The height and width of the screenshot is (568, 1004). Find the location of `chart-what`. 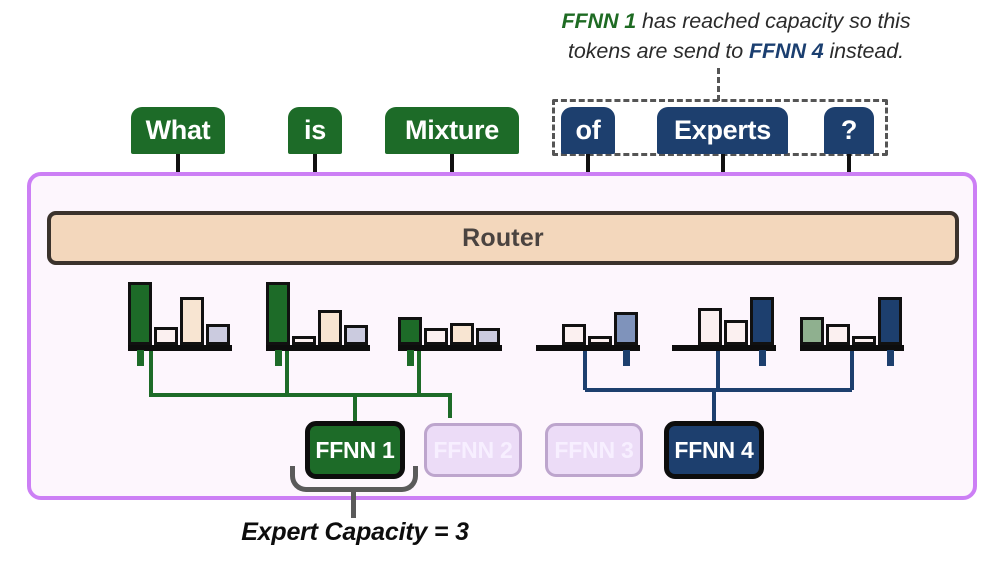

chart-what is located at coordinates (180, 323).